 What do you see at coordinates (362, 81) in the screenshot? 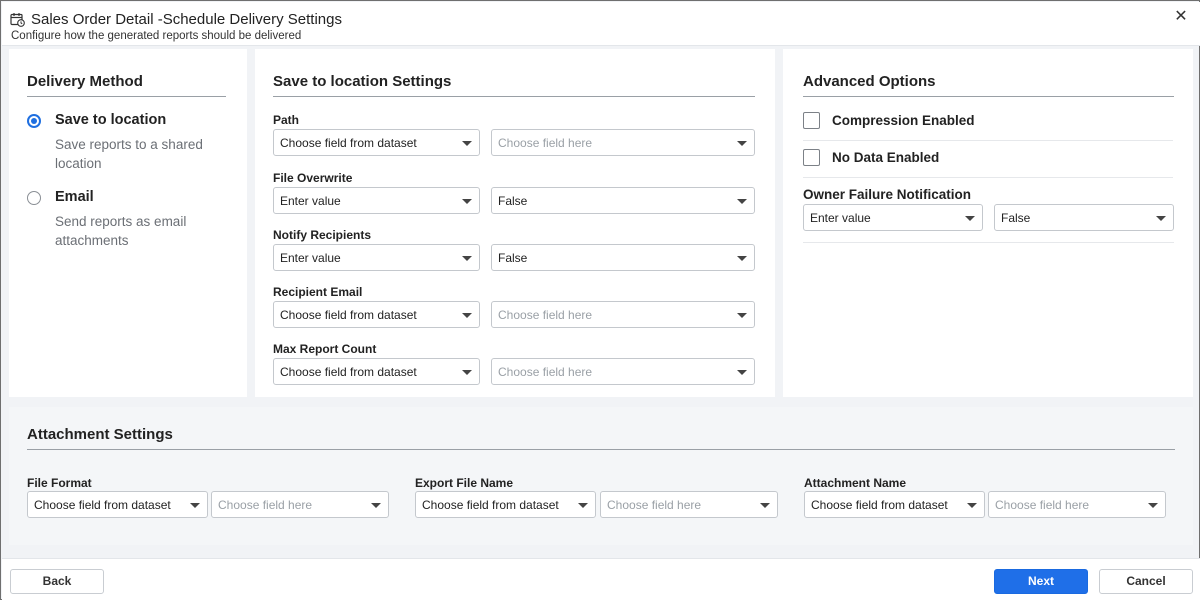
I see `location-settings-title: Save to location Settings` at bounding box center [362, 81].